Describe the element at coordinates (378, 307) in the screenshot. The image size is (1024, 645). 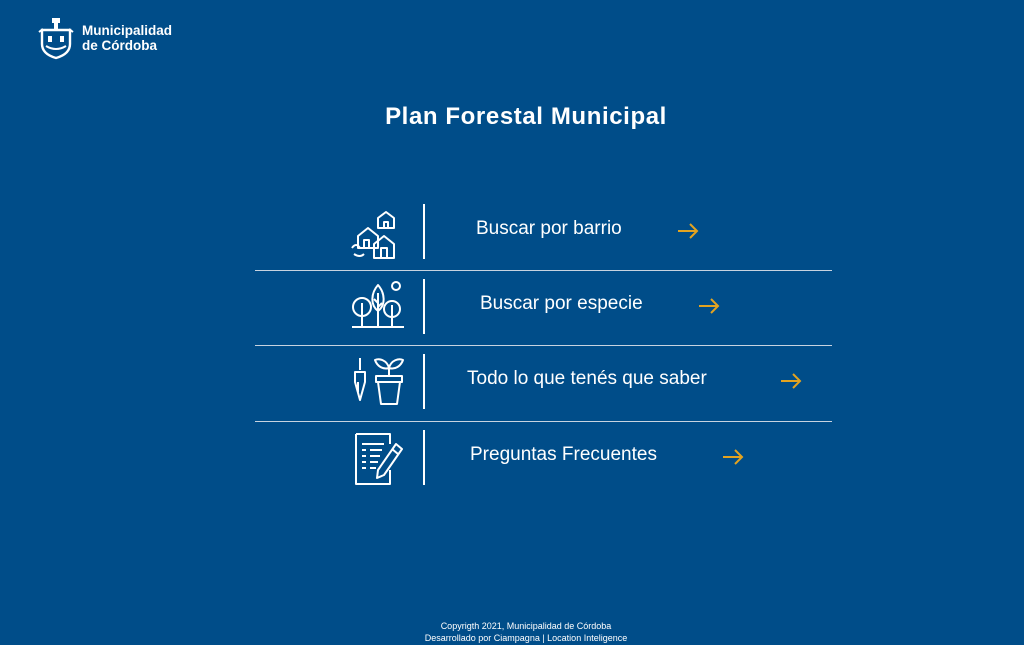
I see `trees-icon` at that location.